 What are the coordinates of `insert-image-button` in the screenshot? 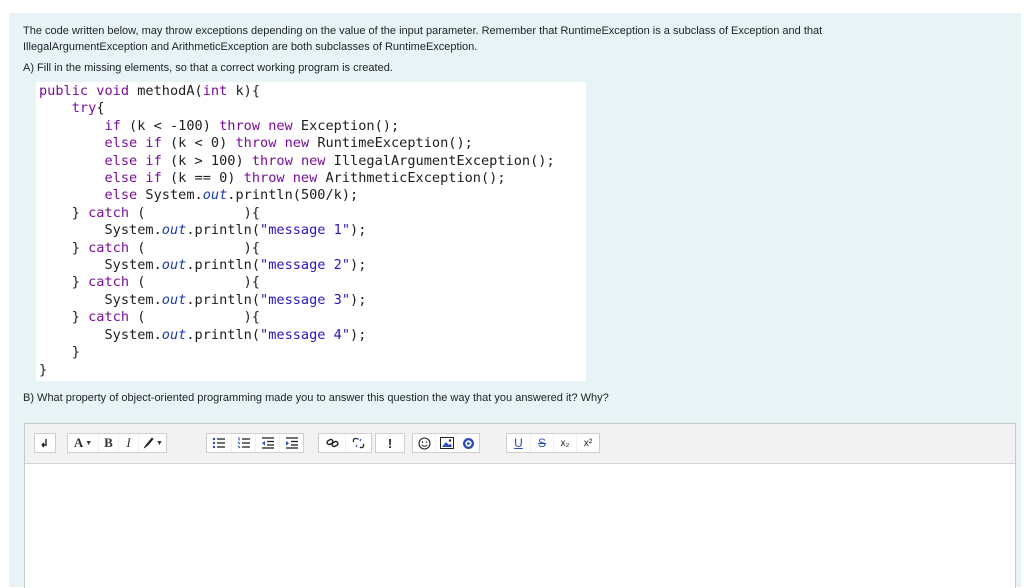 It's located at (446, 443).